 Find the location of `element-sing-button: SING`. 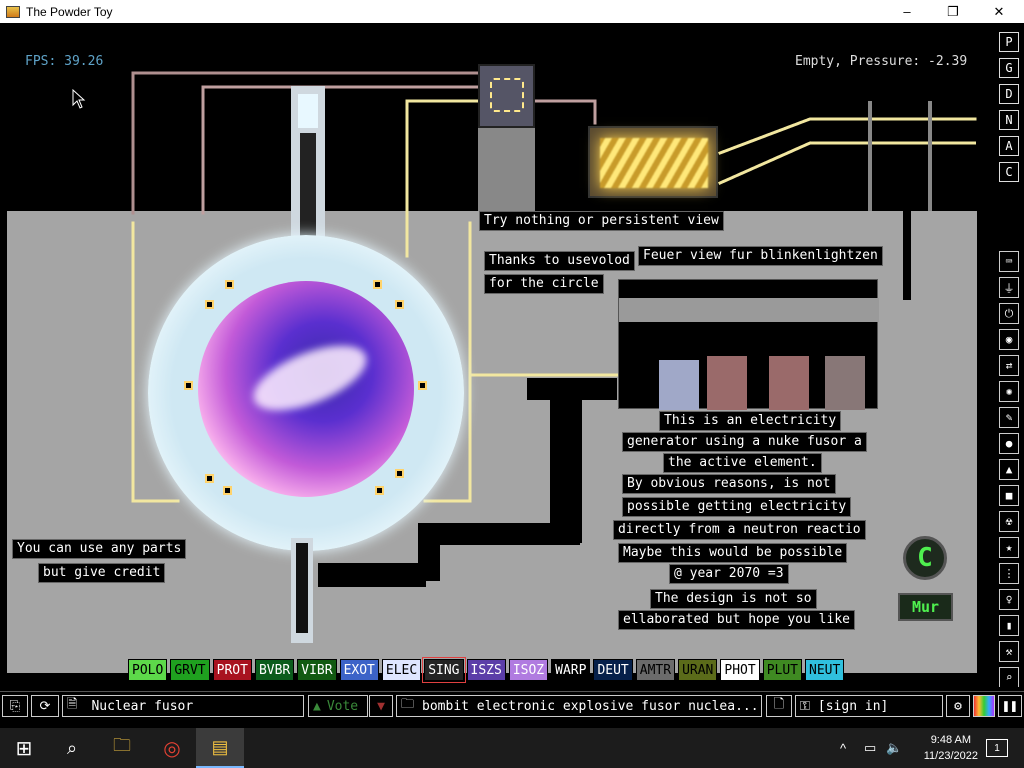

element-sing-button: SING is located at coordinates (444, 670).